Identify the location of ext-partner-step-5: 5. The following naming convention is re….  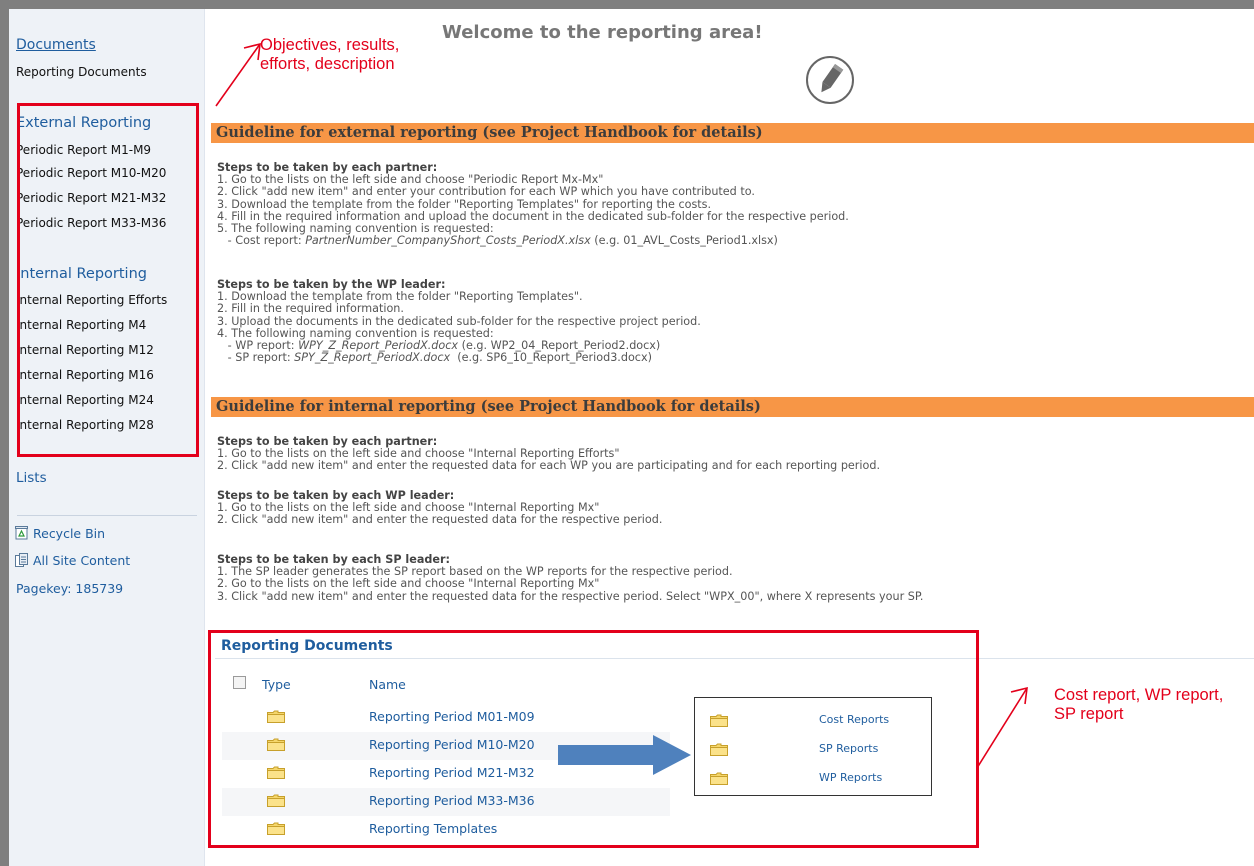
(355, 229).